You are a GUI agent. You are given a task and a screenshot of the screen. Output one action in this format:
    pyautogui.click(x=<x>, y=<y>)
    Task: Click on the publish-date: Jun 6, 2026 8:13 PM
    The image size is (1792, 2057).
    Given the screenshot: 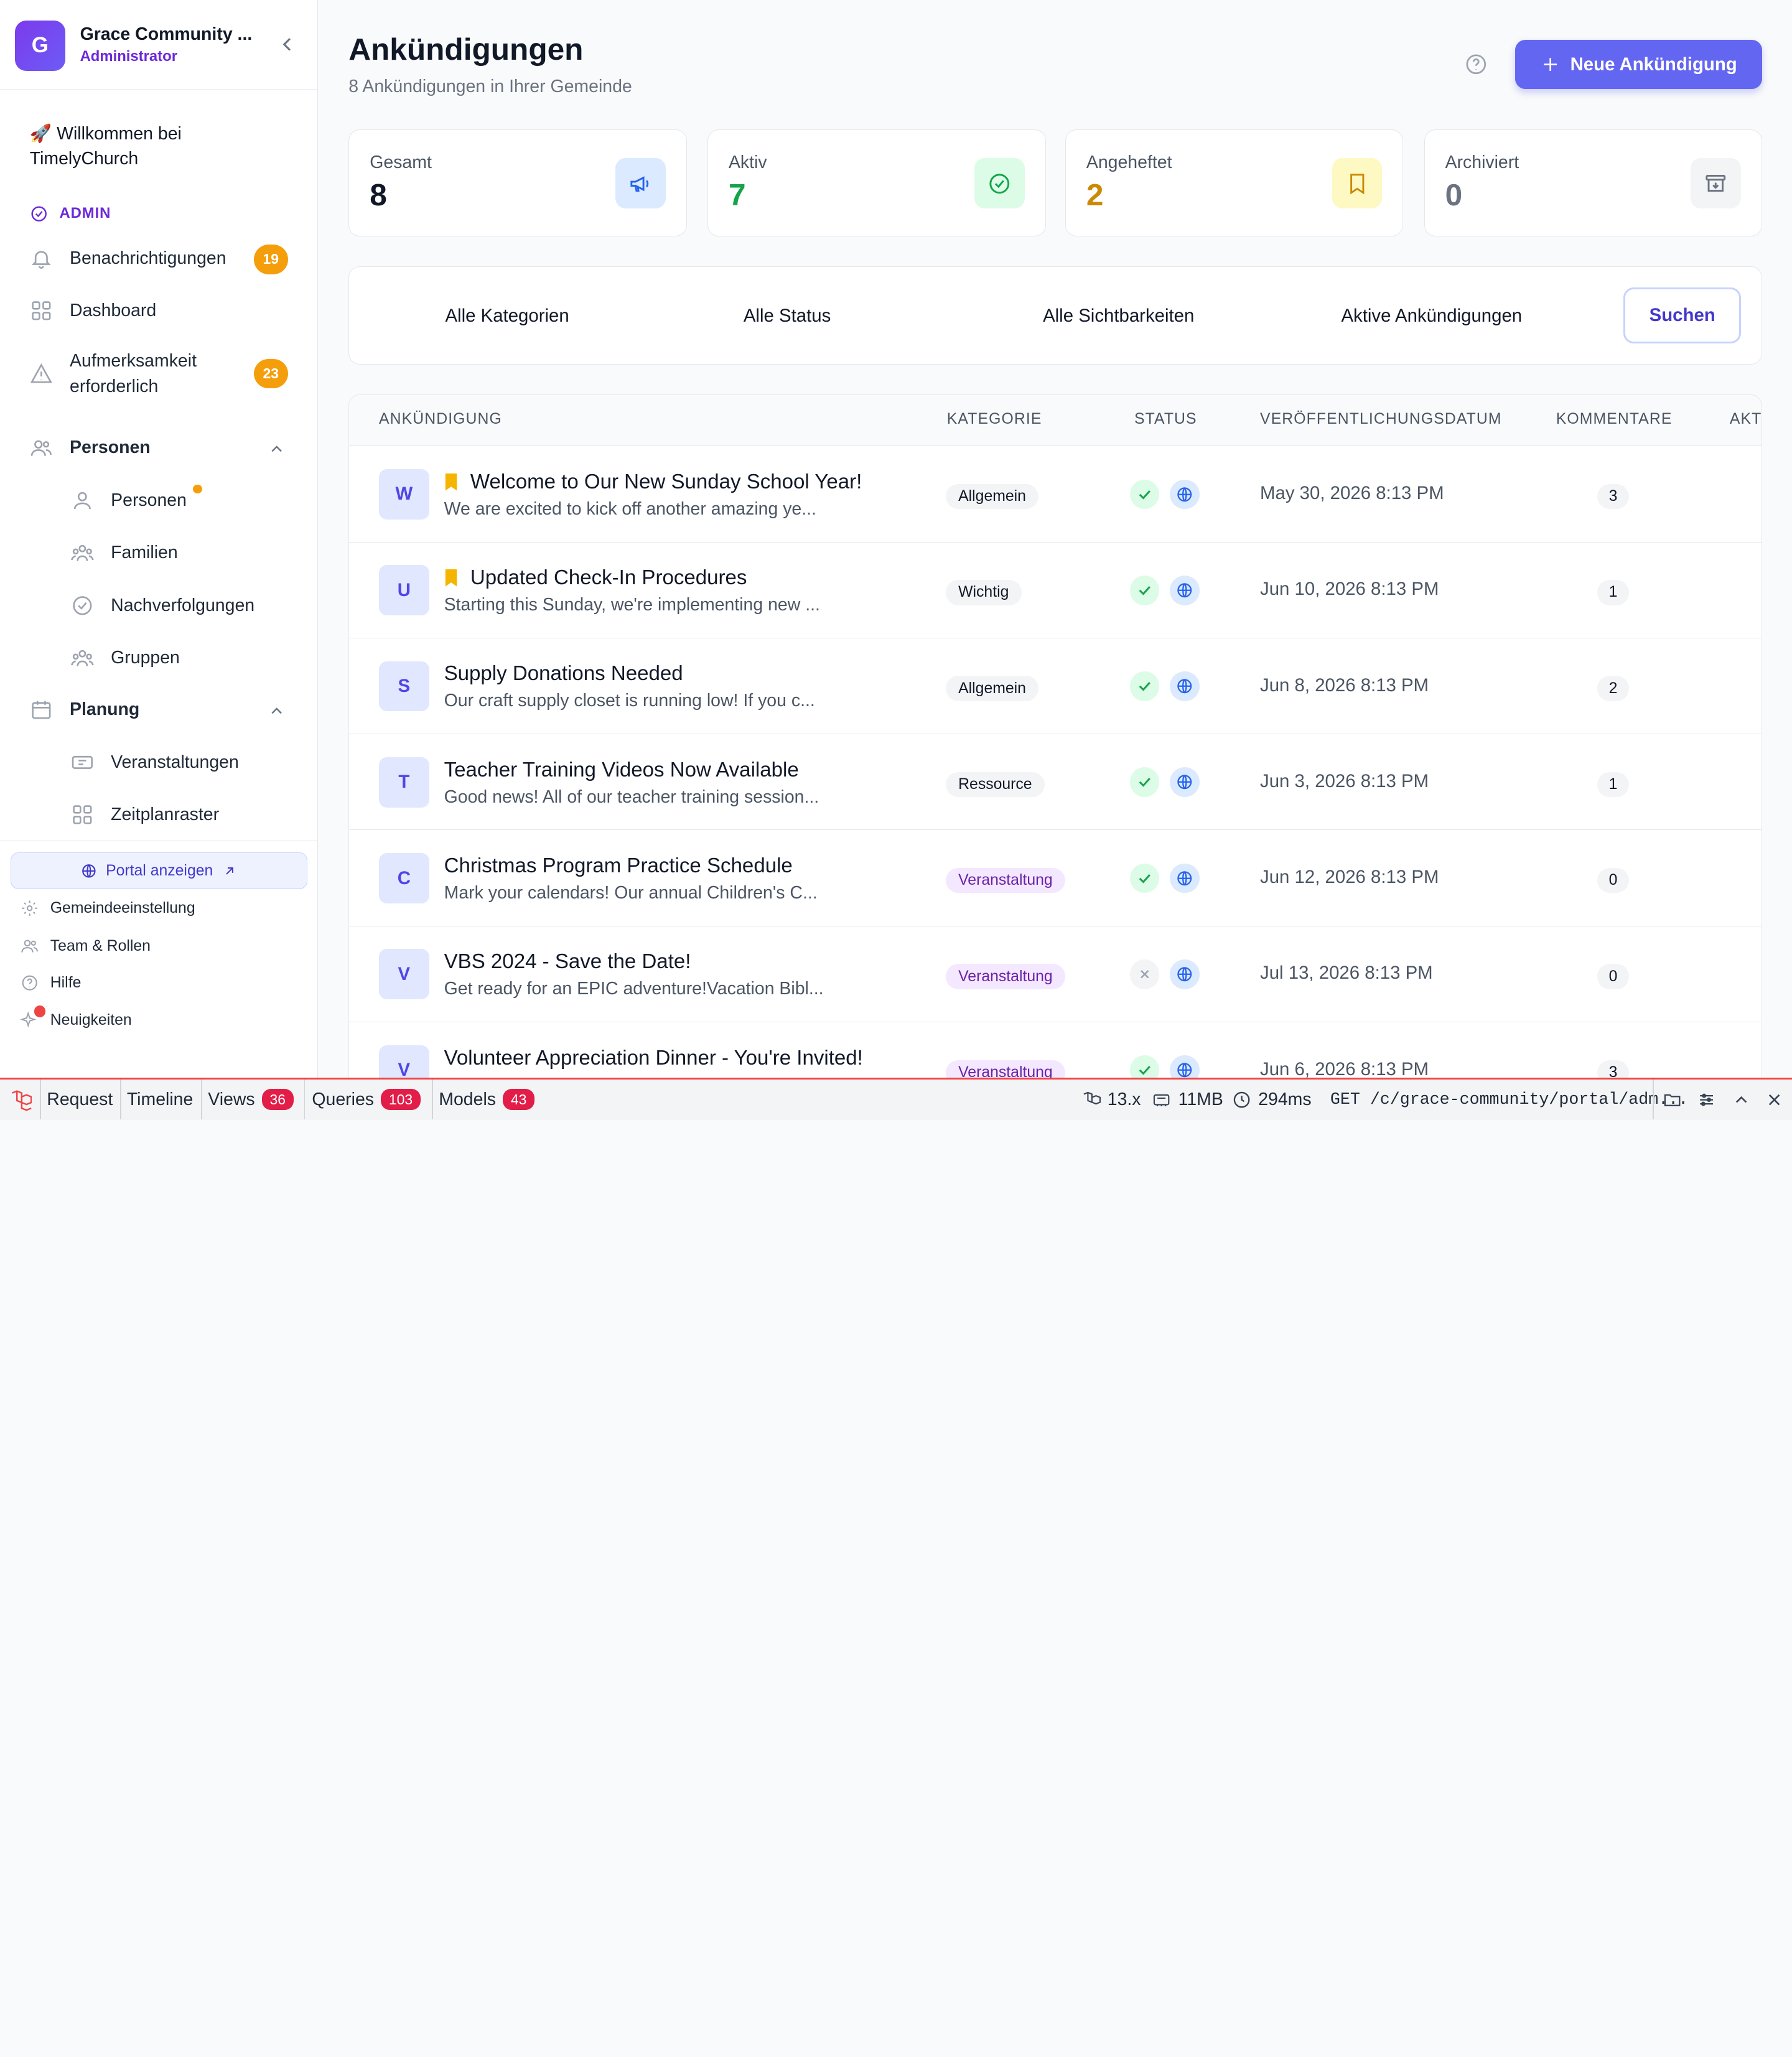 What is the action you would take?
    pyautogui.click(x=1344, y=1069)
    